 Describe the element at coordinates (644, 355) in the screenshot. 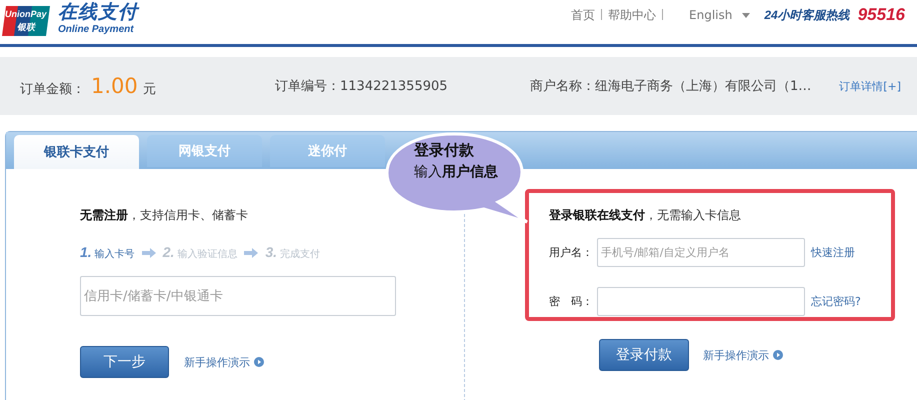

I see `login-button: 登录付款` at that location.